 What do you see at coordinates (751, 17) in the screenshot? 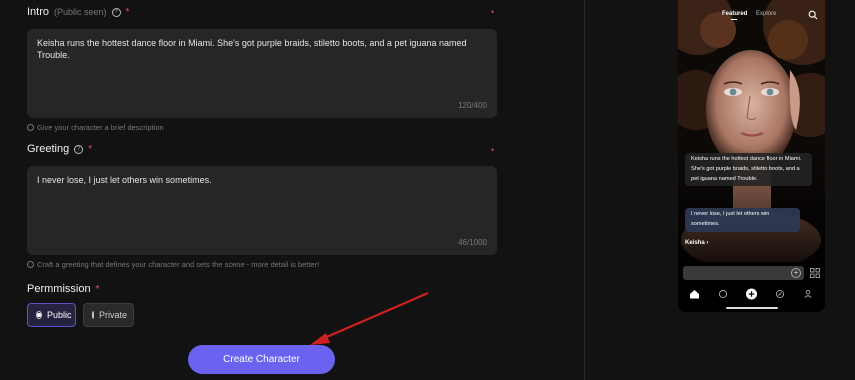
I see `preview-tabs: Featured Explore` at bounding box center [751, 17].